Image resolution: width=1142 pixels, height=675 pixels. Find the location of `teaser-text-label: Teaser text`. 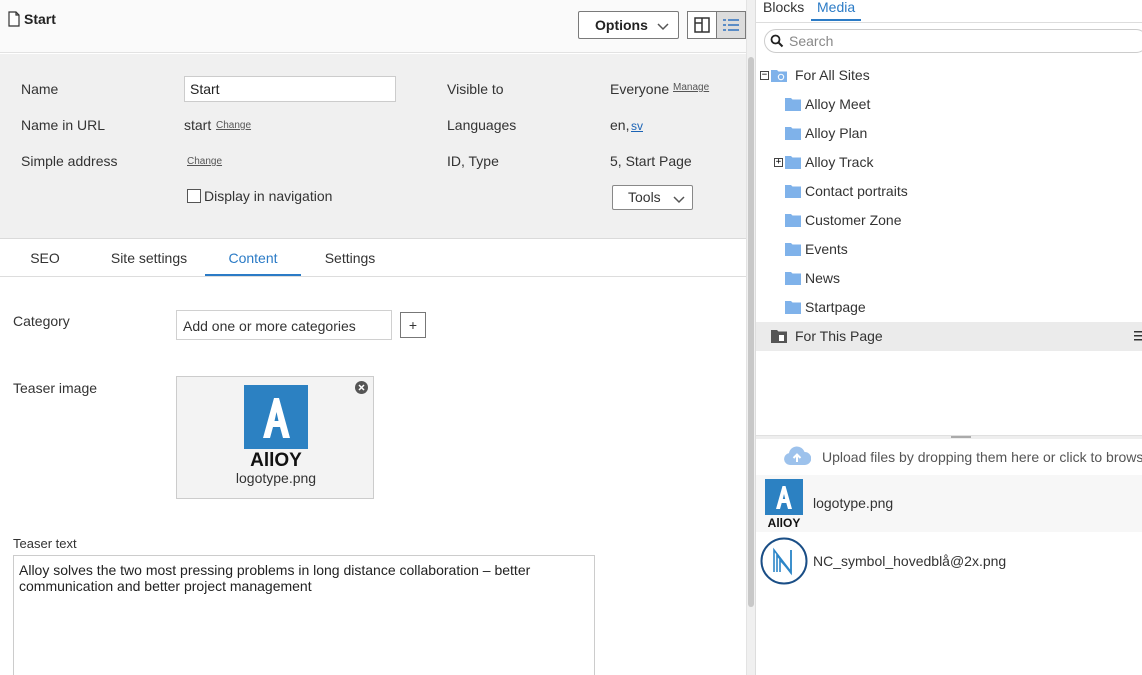

teaser-text-label: Teaser text is located at coordinates (45, 543).